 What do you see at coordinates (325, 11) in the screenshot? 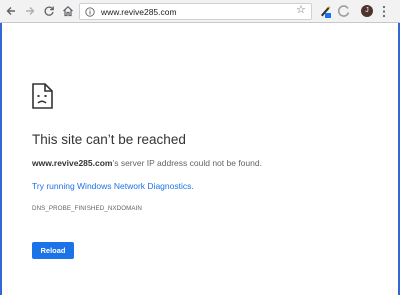
I see `pen-extension-icon` at bounding box center [325, 11].